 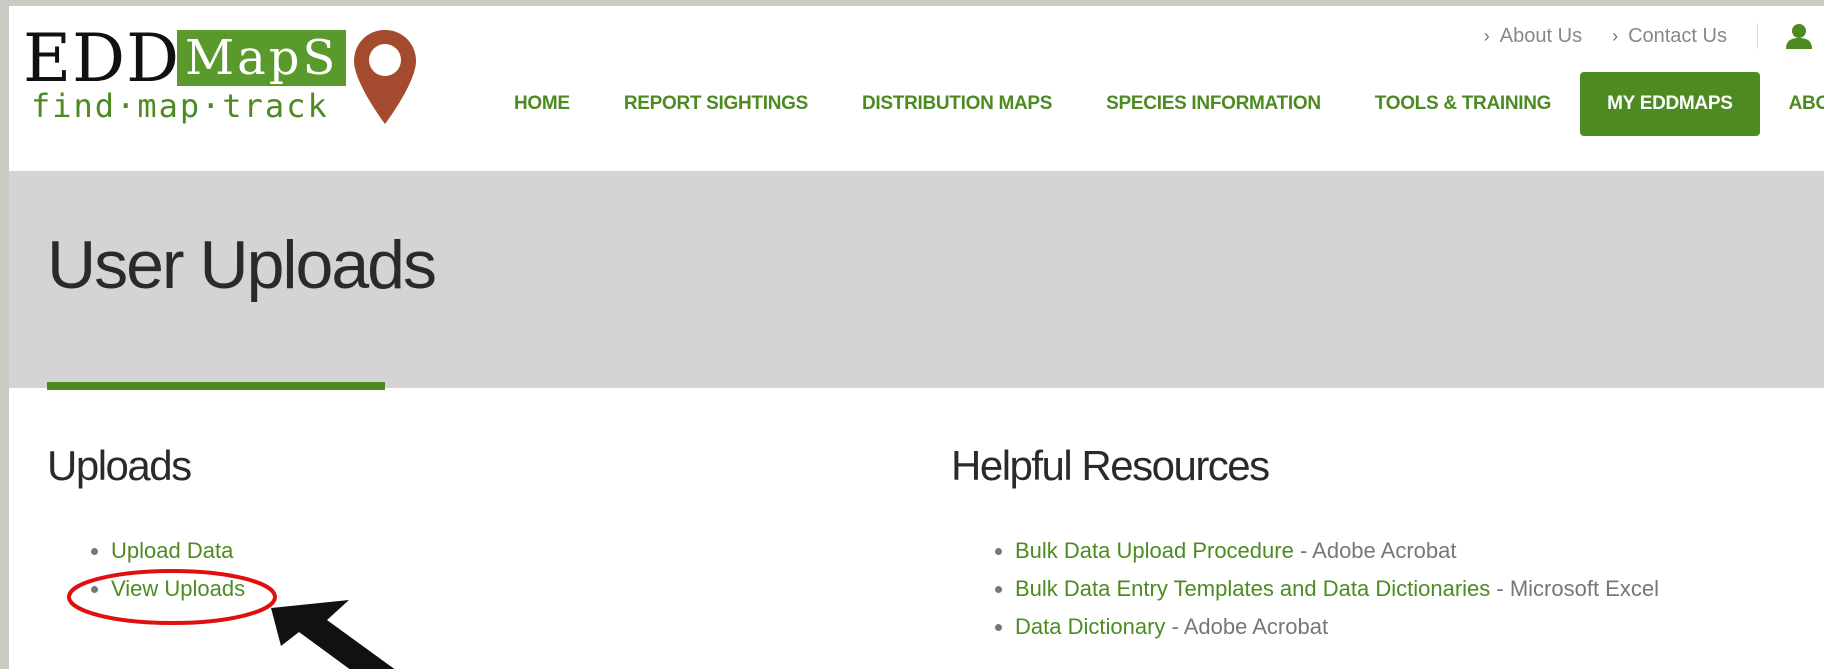 What do you see at coordinates (1799, 36) in the screenshot?
I see `user-icon` at bounding box center [1799, 36].